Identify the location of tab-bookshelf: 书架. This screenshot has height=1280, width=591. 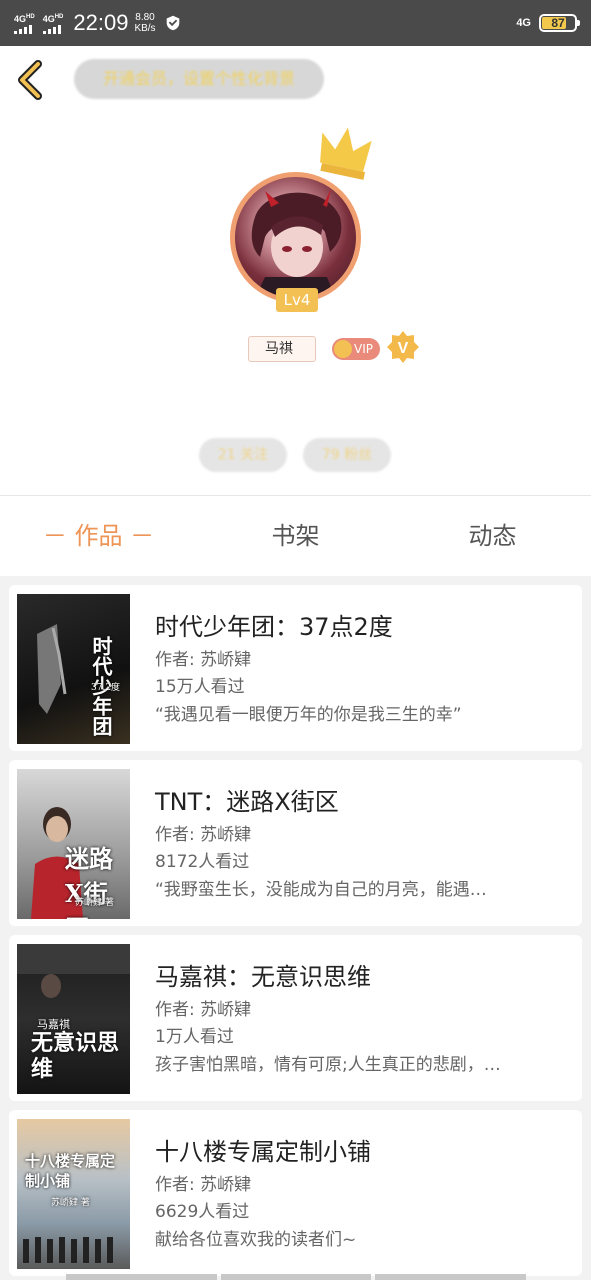
(295, 536).